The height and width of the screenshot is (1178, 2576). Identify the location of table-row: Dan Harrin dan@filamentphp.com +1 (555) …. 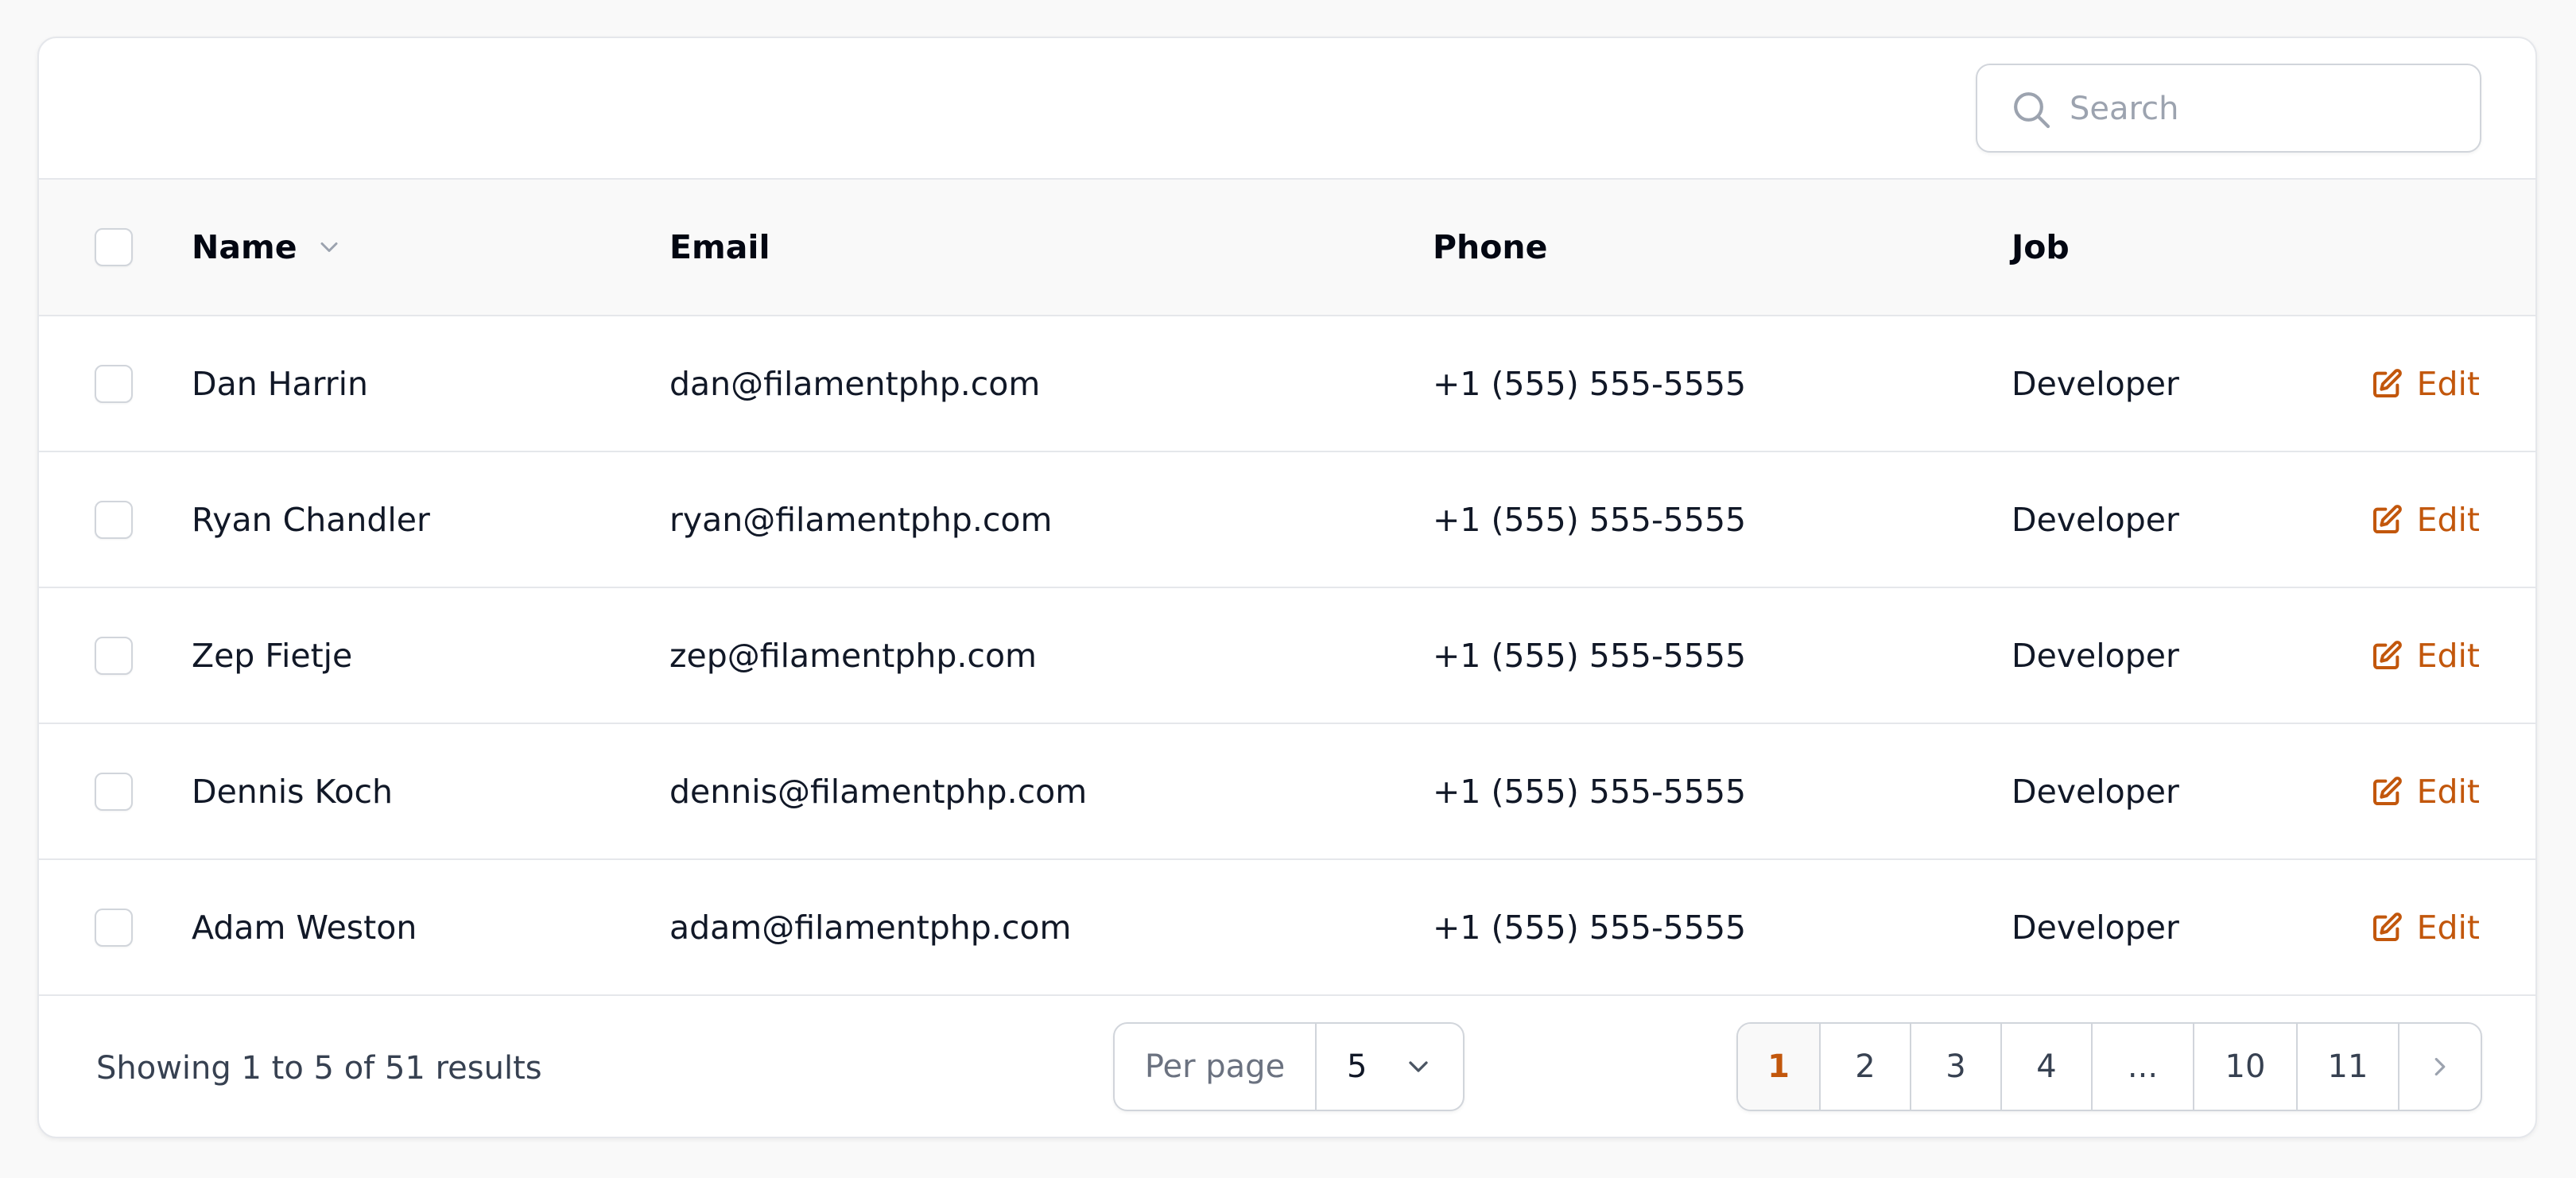
(1287, 384).